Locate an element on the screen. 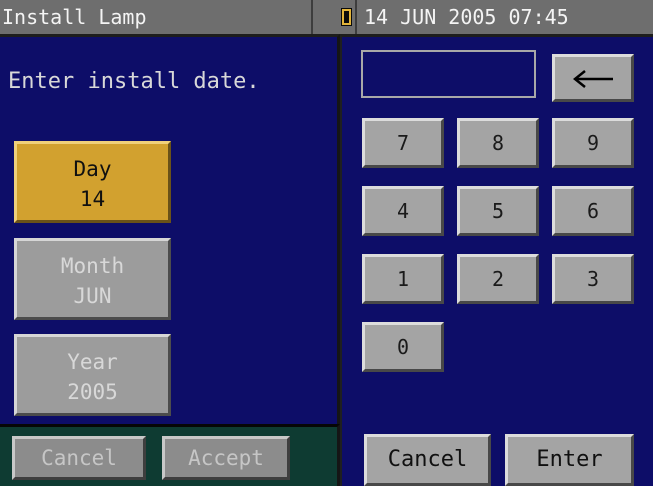 This screenshot has width=653, height=486. month-field-label: Month is located at coordinates (92, 266).